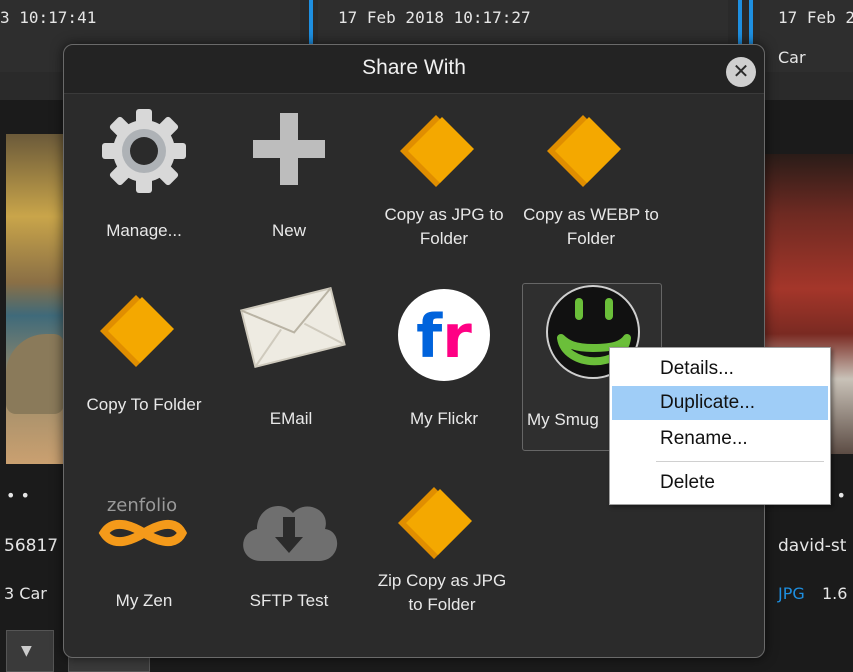 The width and height of the screenshot is (853, 672). I want to click on tile-label: My Zen, so click(144, 600).